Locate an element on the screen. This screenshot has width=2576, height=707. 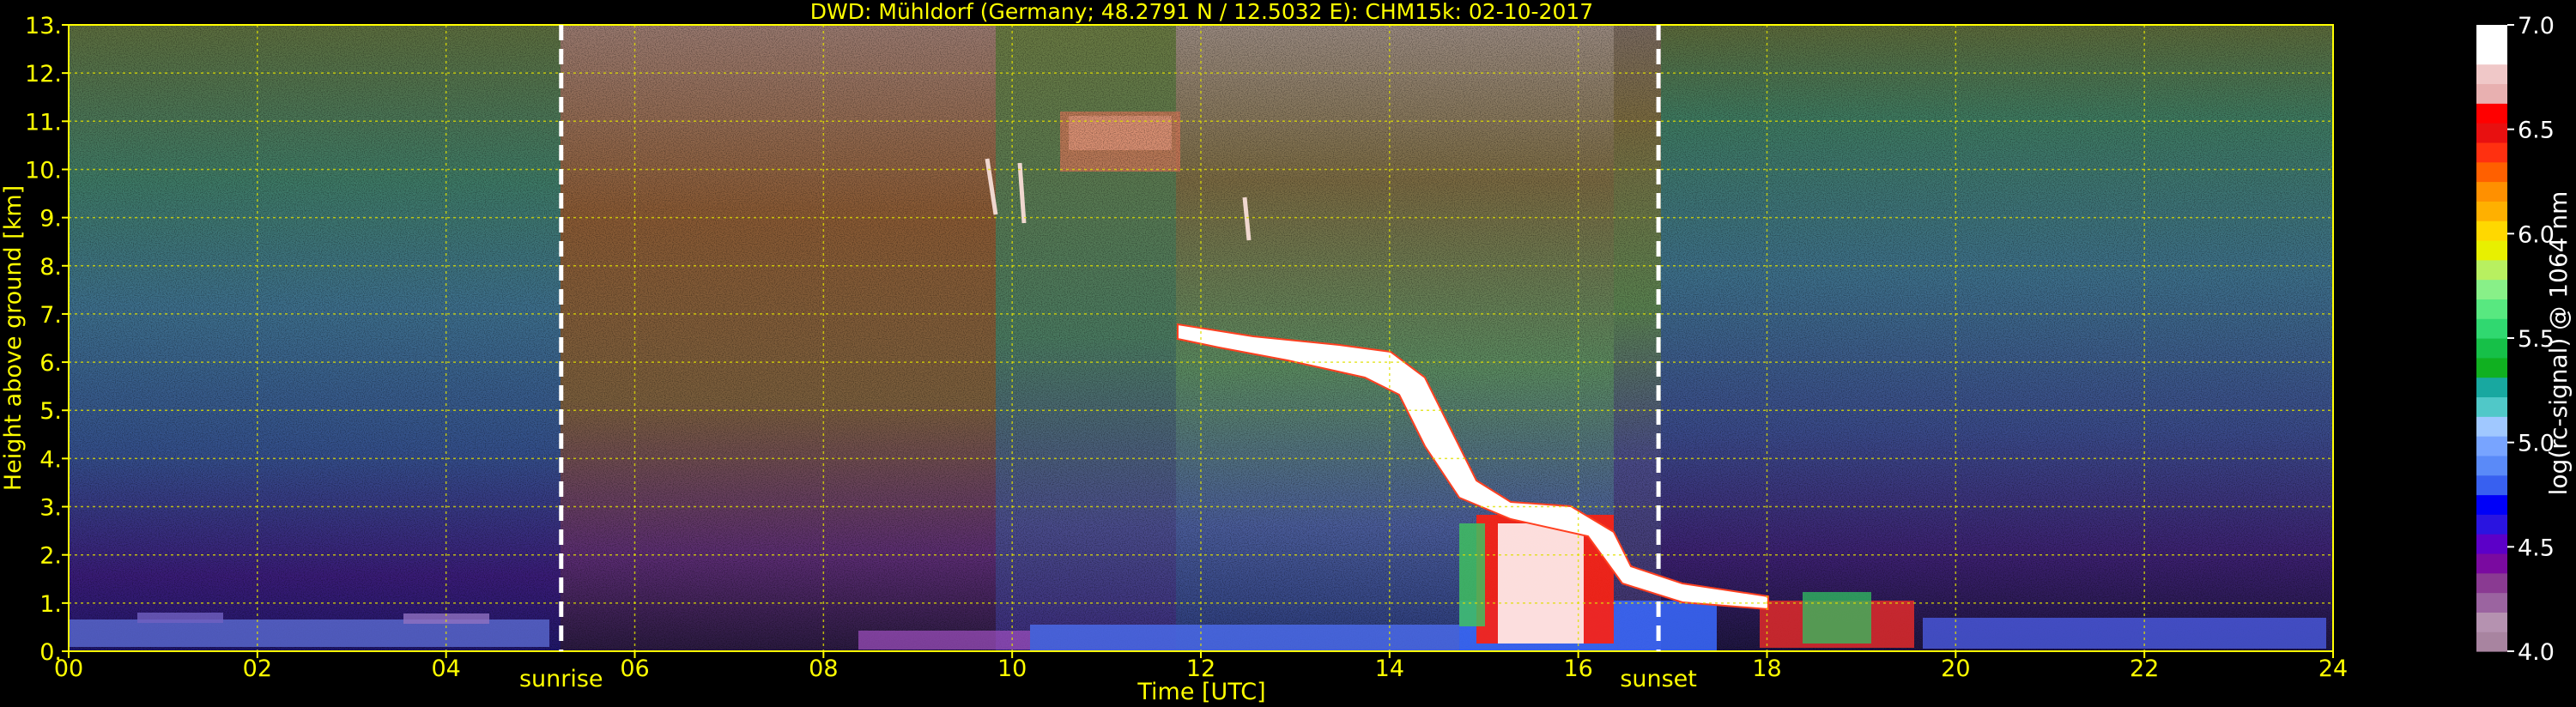
colorbar-tick-label: 7.0 is located at coordinates (2536, 26).